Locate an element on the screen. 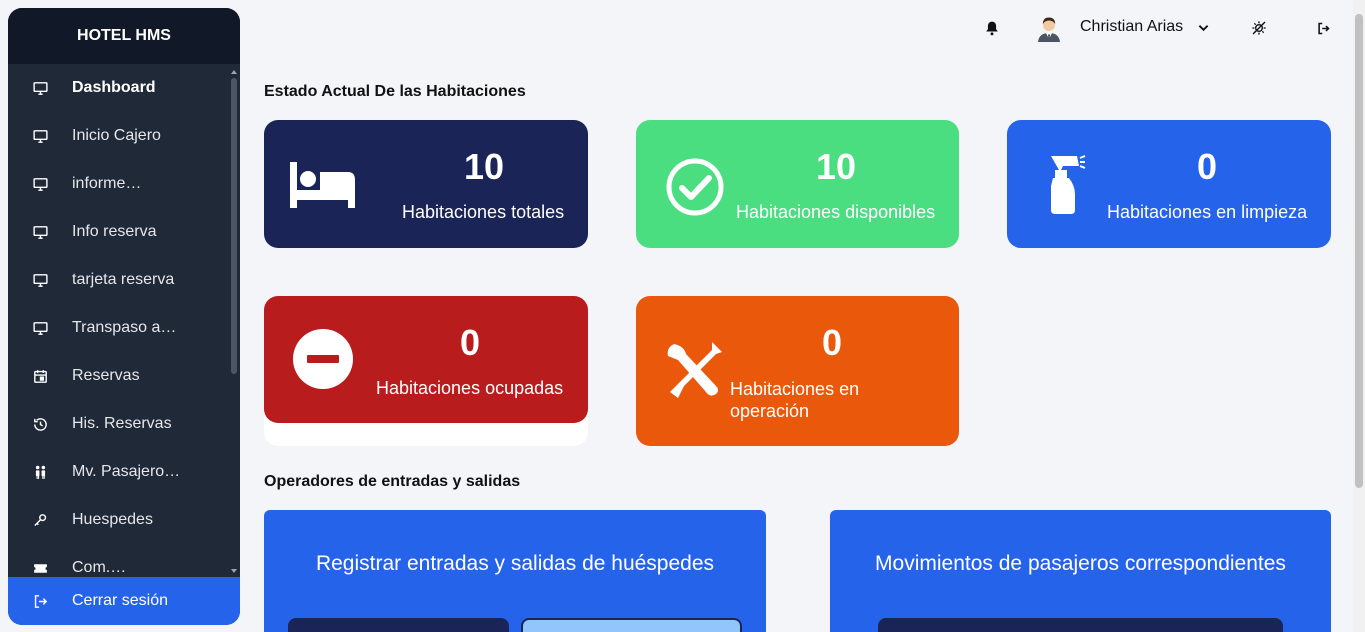  card-occupied-rooms: 0 Habitaciones ocupadas is located at coordinates (426, 359).